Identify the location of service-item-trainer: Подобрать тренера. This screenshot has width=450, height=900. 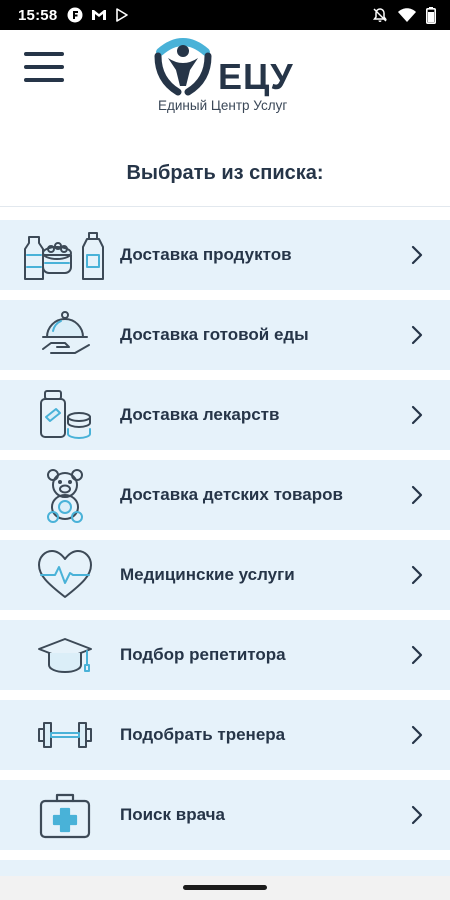
(225, 735).